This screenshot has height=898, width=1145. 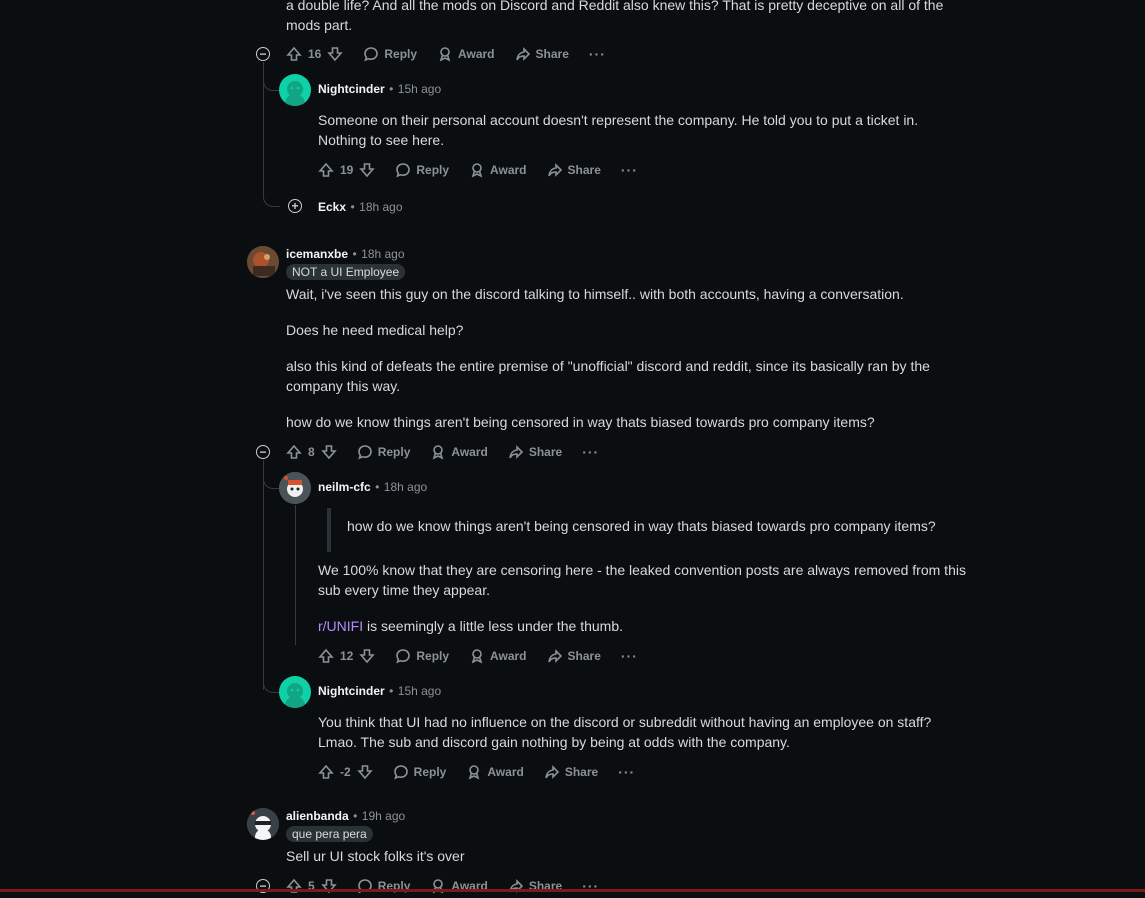 I want to click on timestamp: 19h ago, so click(x=383, y=816).